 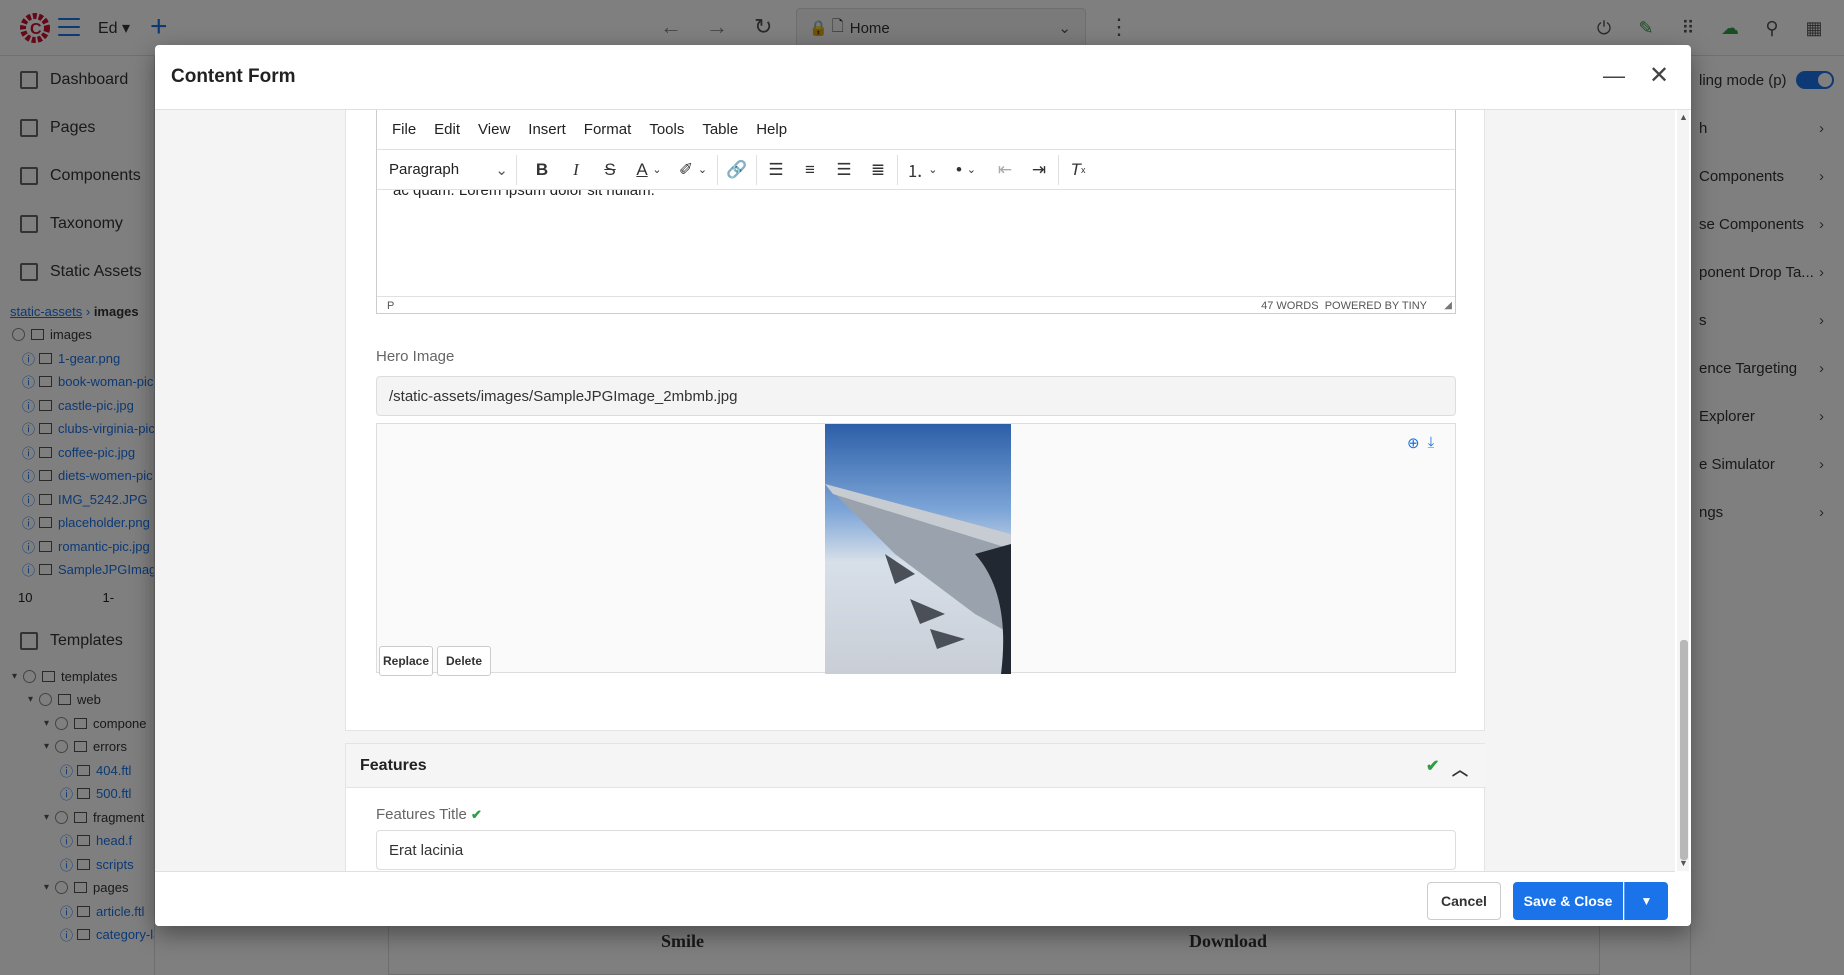 What do you see at coordinates (916, 766) in the screenshot?
I see `features-section-header: Features ✔ ︿` at bounding box center [916, 766].